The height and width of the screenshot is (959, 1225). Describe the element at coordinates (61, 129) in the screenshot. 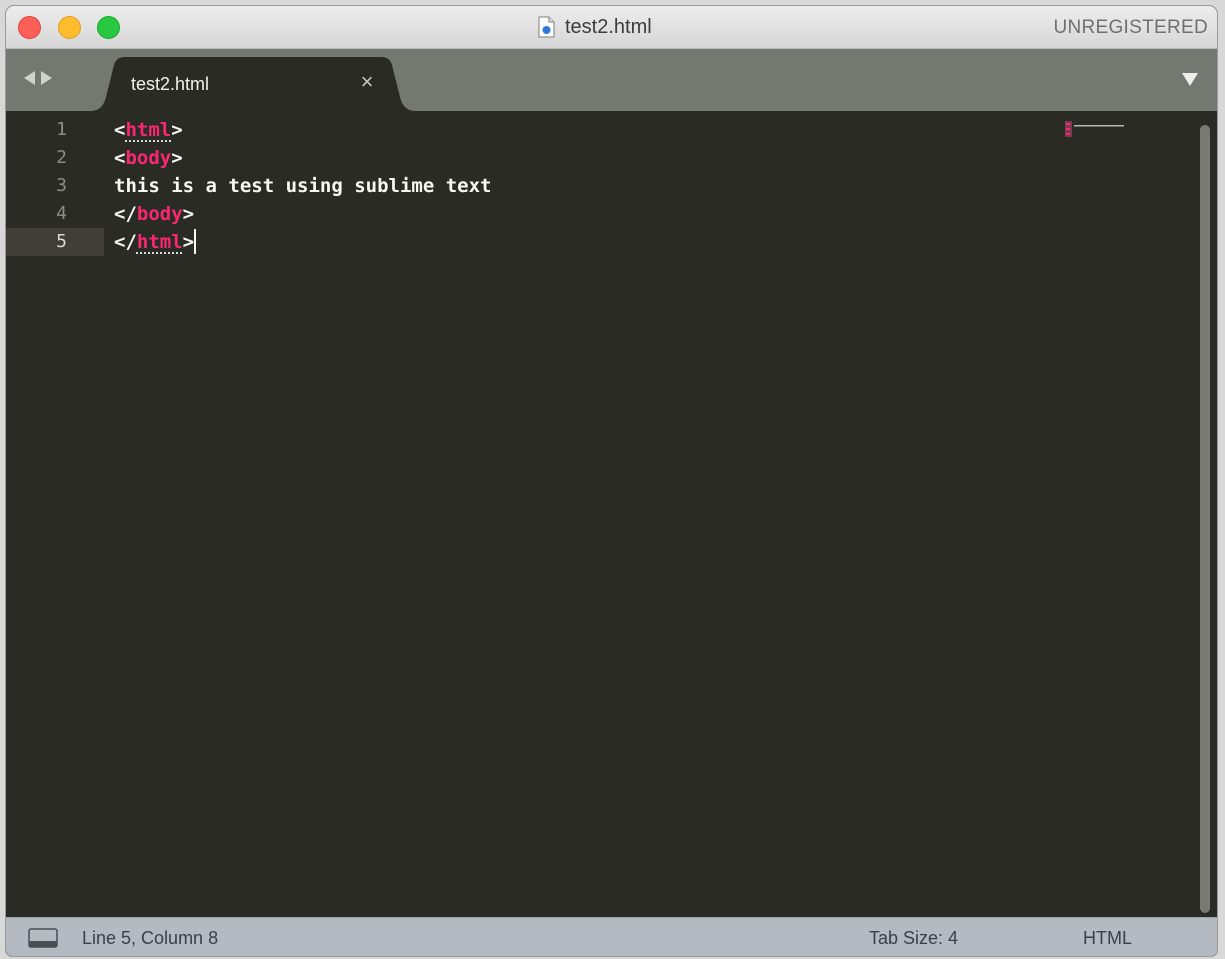

I see `line-number: 1` at that location.